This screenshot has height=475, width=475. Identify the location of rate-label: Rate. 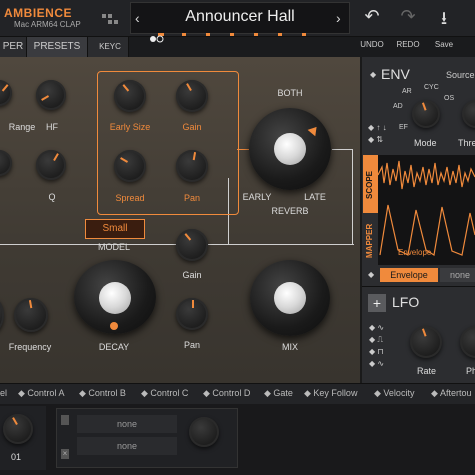
(427, 371).